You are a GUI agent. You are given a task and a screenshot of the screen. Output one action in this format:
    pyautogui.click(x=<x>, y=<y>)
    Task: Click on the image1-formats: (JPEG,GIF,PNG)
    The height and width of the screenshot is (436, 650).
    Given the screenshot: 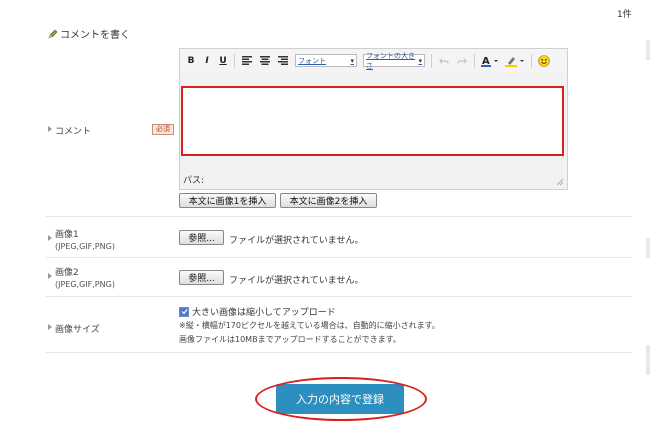 What is the action you would take?
    pyautogui.click(x=85, y=246)
    